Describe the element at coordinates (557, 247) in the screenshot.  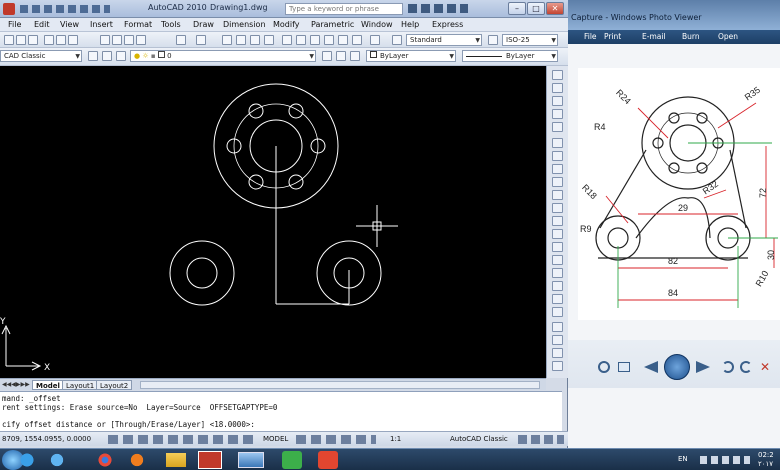
I see `join-icon` at that location.